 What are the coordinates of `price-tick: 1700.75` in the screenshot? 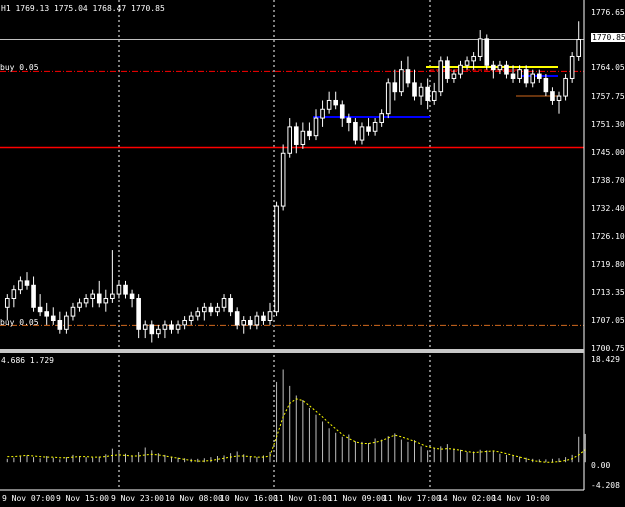 It's located at (608, 348).